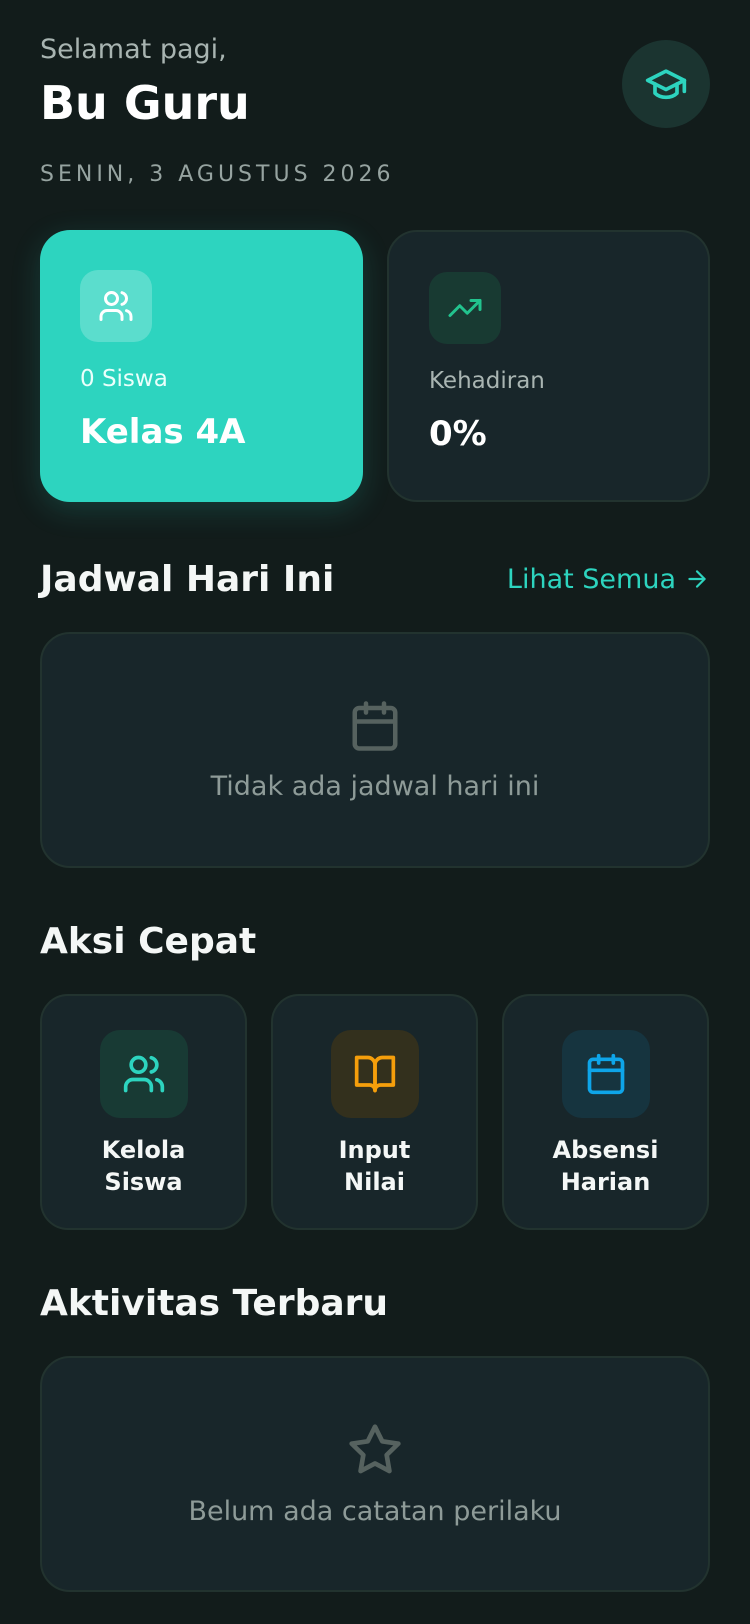  What do you see at coordinates (606, 1166) in the screenshot?
I see `daily-attendance-label: Absensi Harian` at bounding box center [606, 1166].